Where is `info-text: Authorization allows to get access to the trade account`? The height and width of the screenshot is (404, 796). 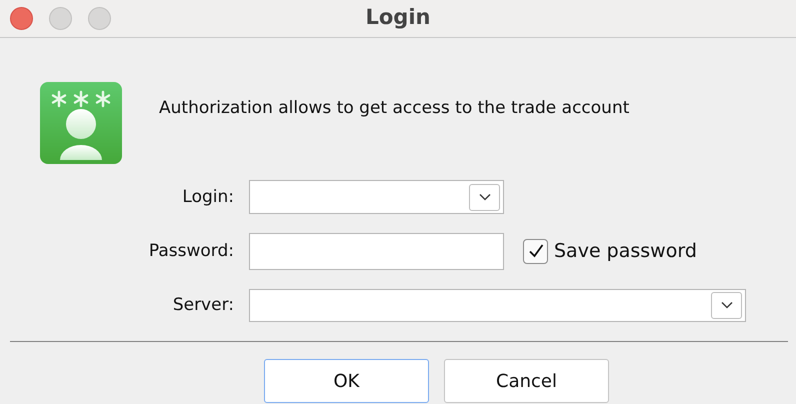
info-text: Authorization allows to get access to the trade account is located at coordinates (394, 108).